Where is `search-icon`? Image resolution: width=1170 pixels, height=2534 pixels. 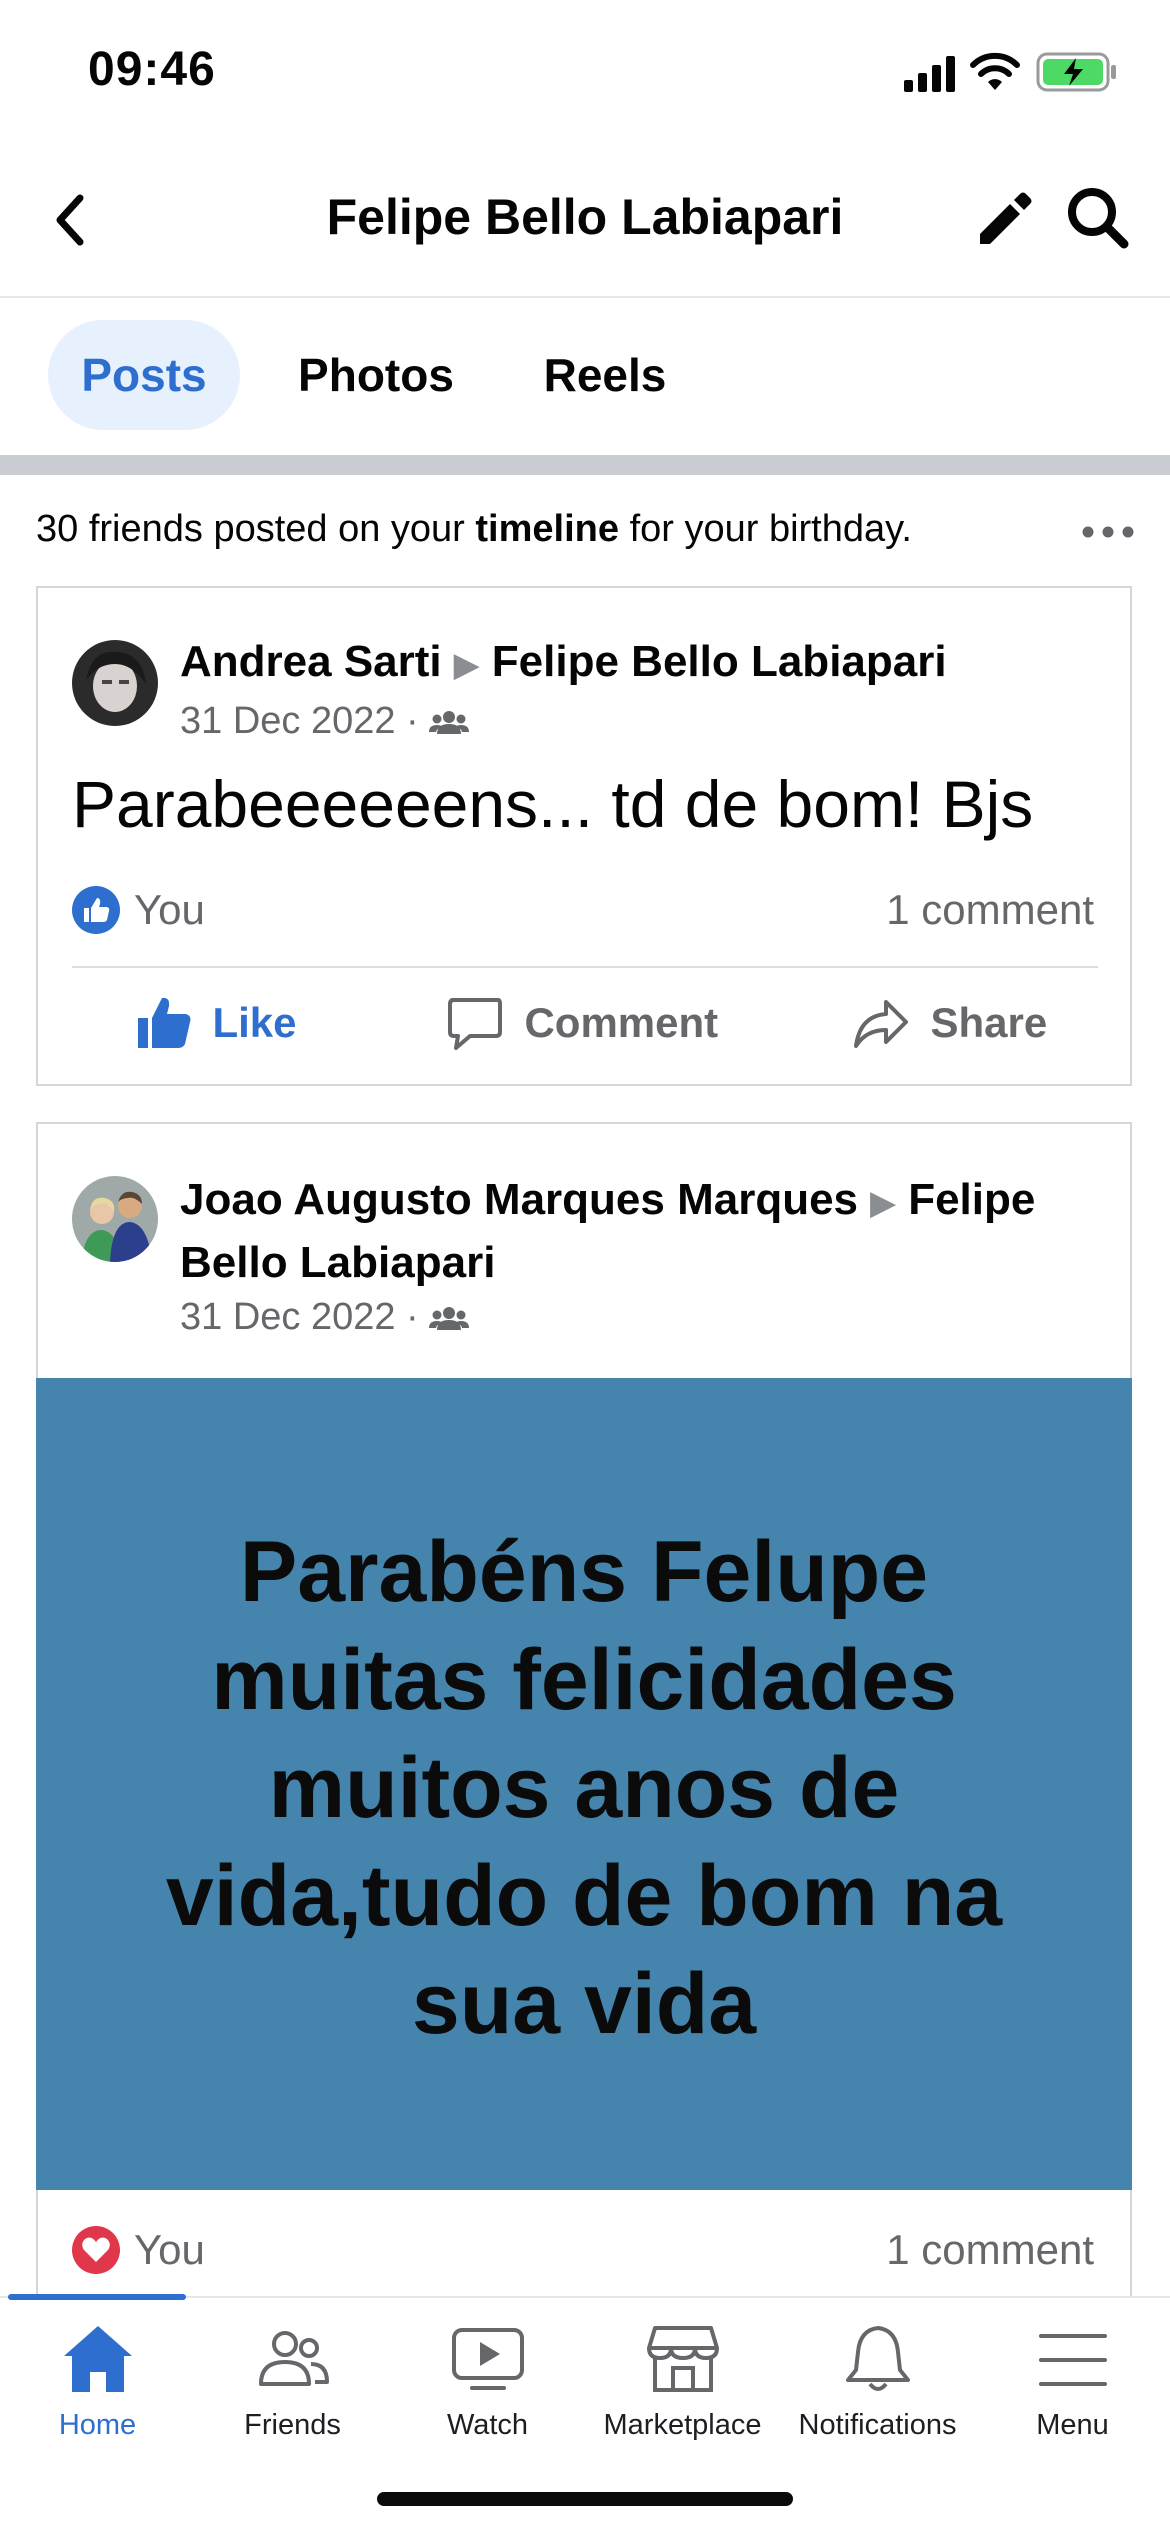
search-icon is located at coordinates (1098, 218).